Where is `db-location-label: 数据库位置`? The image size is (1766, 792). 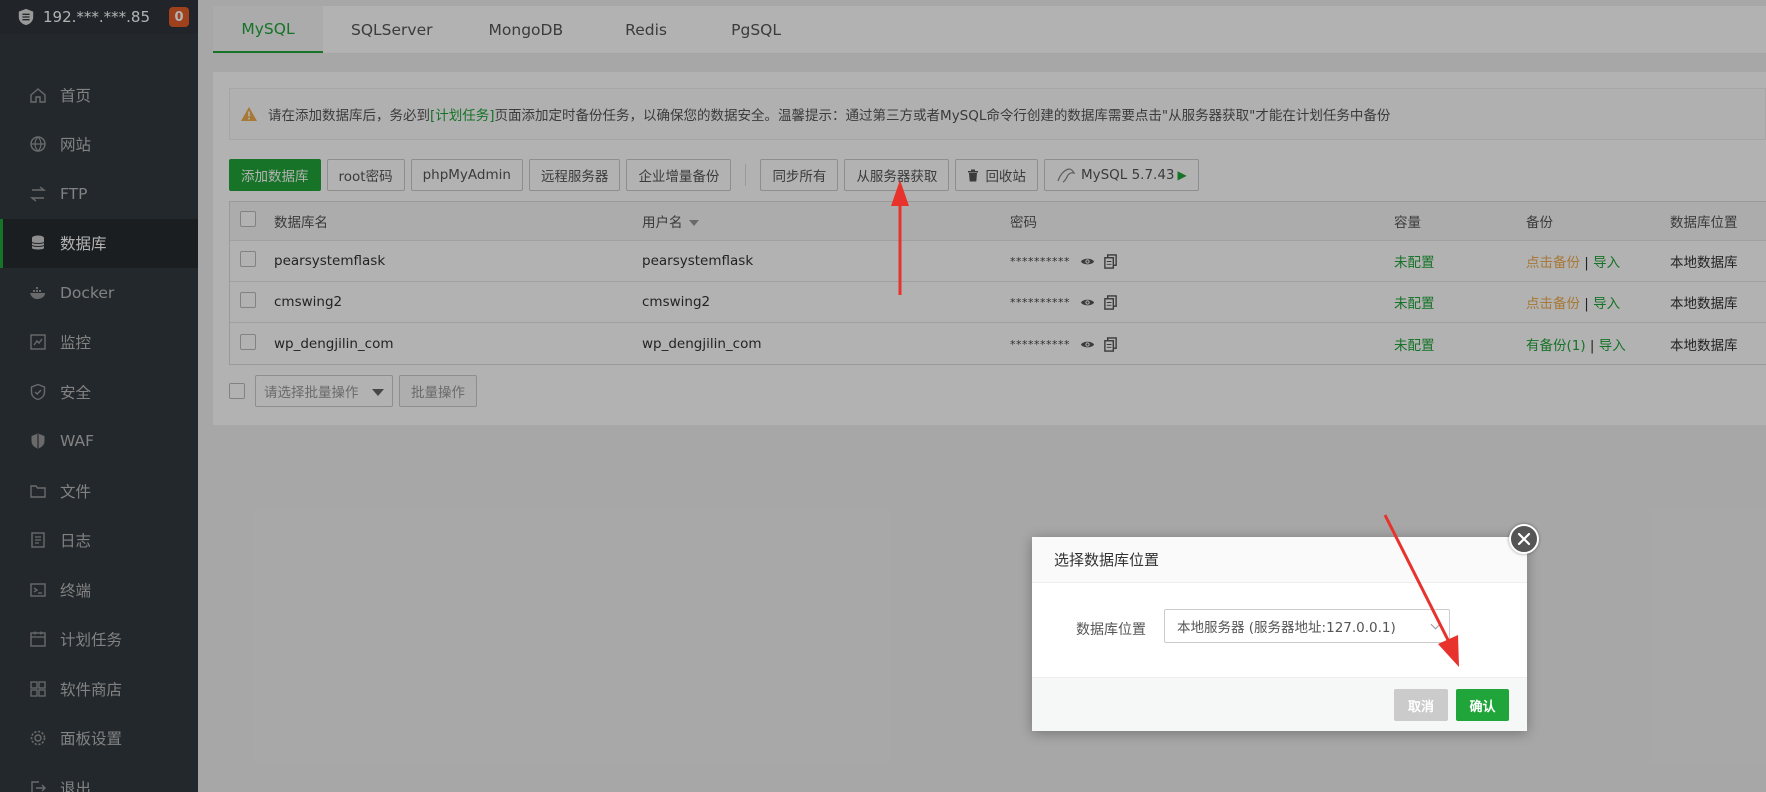 db-location-label: 数据库位置 is located at coordinates (1111, 630).